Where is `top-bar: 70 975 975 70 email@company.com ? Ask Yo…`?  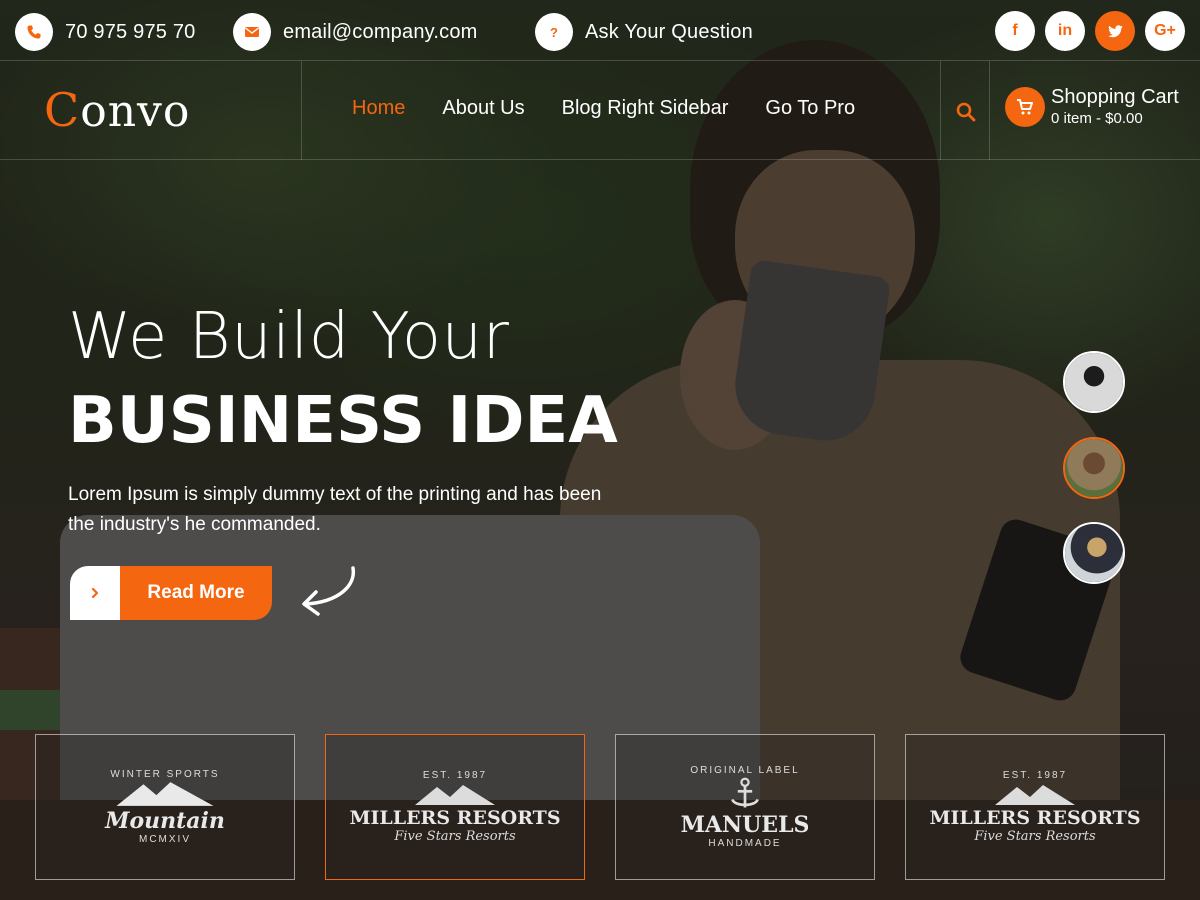
top-bar: 70 975 975 70 email@company.com ? Ask Yo… is located at coordinates (600, 31).